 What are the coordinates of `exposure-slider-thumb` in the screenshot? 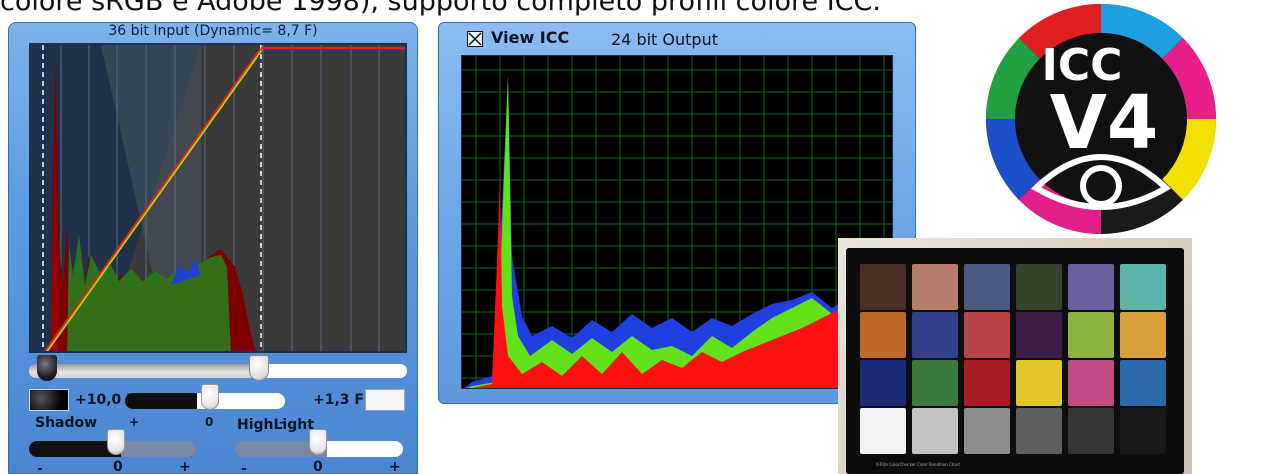 It's located at (210, 397).